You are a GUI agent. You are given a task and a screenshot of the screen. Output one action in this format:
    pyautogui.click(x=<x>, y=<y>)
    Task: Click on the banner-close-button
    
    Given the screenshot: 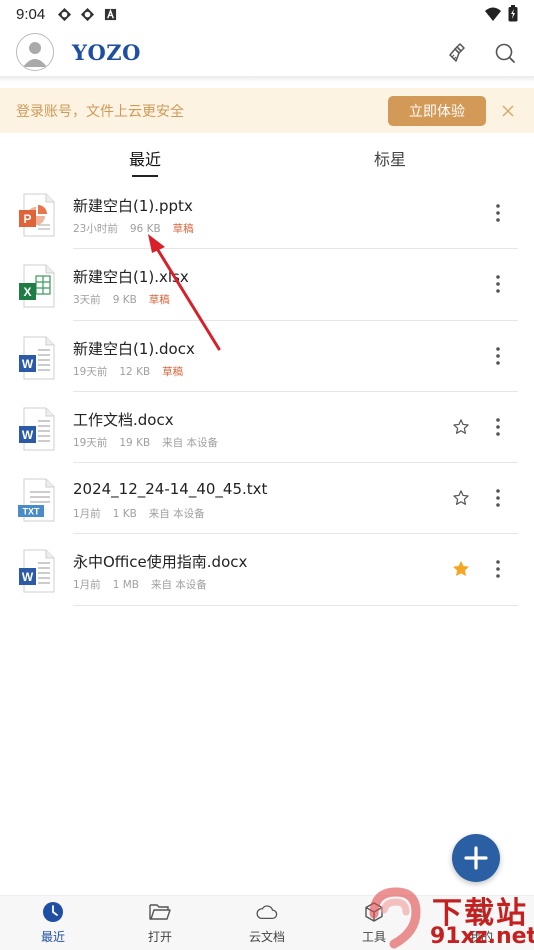 What is the action you would take?
    pyautogui.click(x=508, y=111)
    